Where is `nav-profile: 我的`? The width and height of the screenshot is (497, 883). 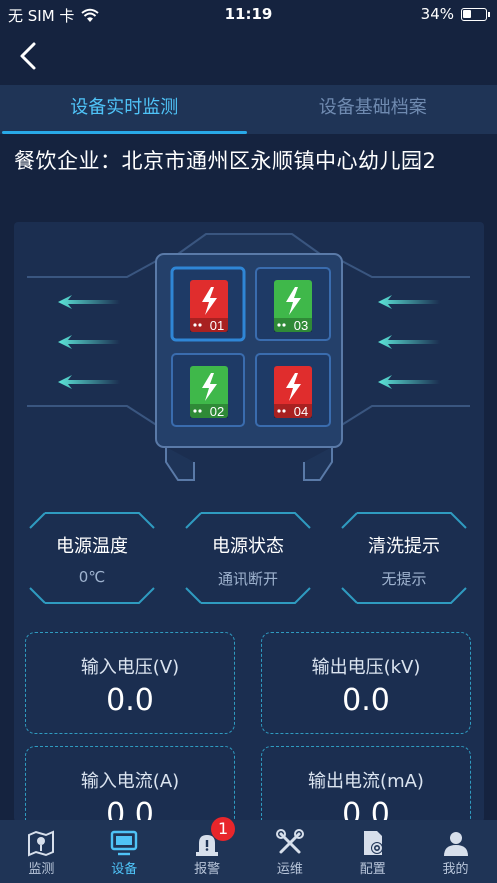
nav-profile: 我的 is located at coordinates (455, 851).